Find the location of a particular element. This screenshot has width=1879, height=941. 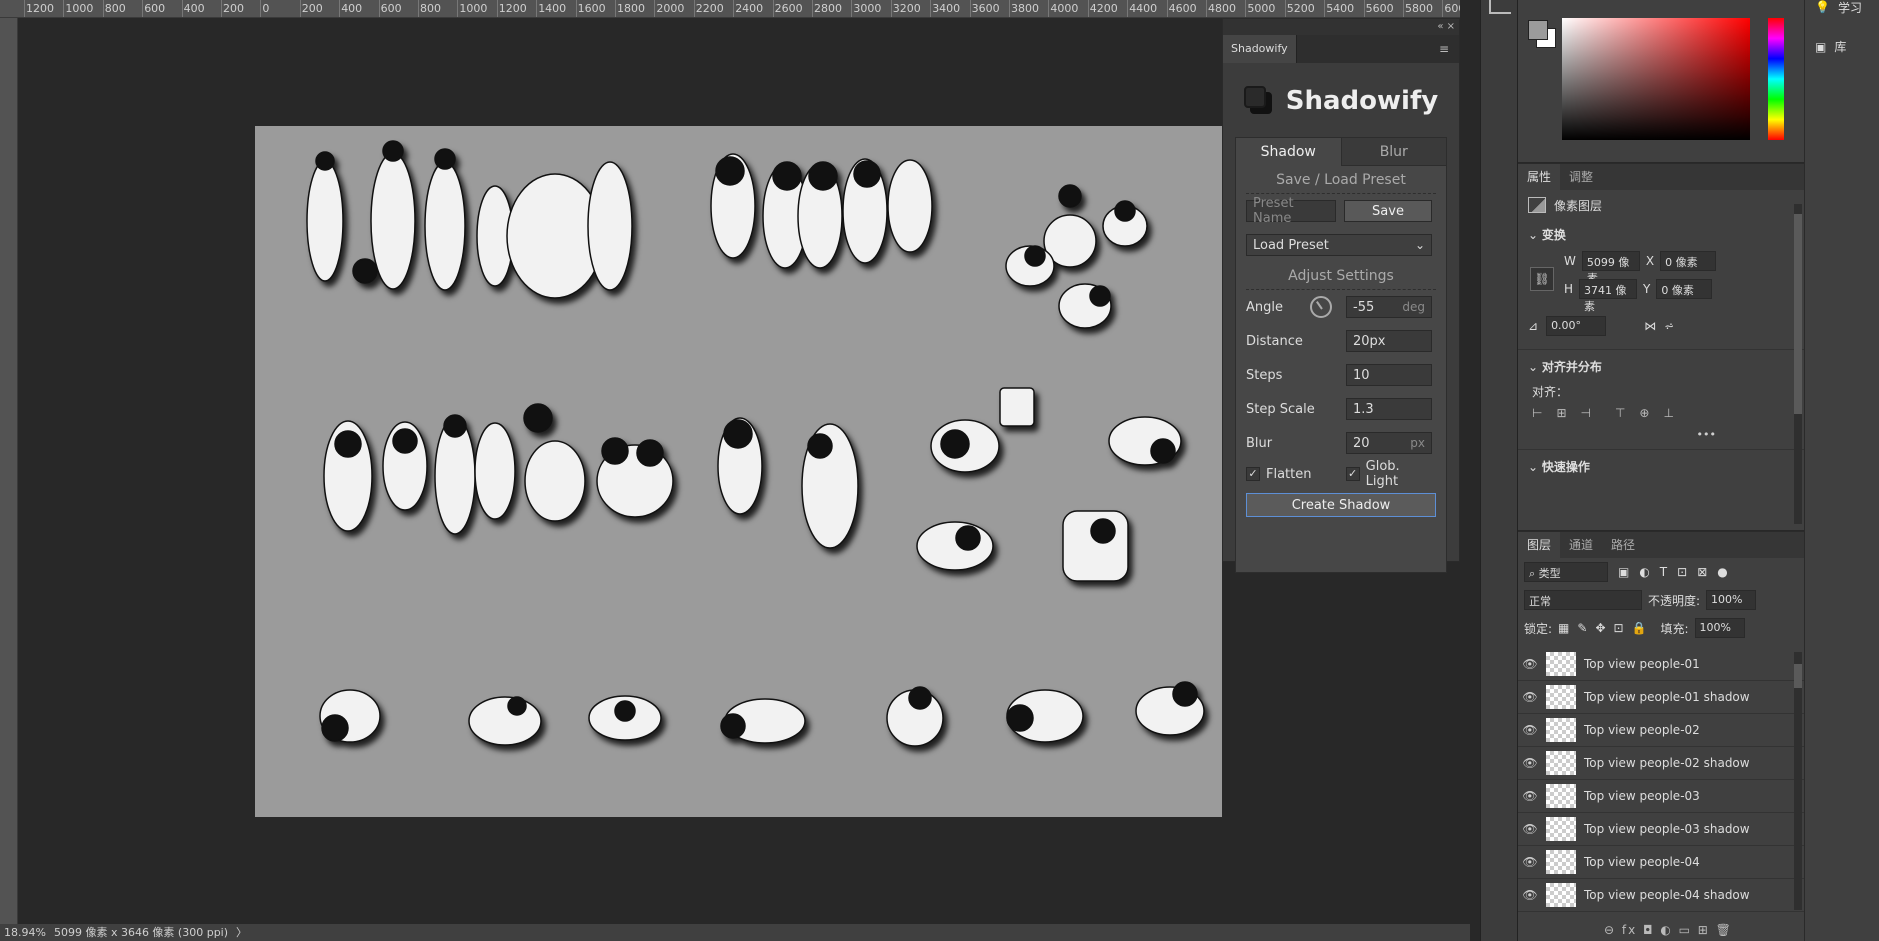

y-field: 0 像素 is located at coordinates (1684, 289).